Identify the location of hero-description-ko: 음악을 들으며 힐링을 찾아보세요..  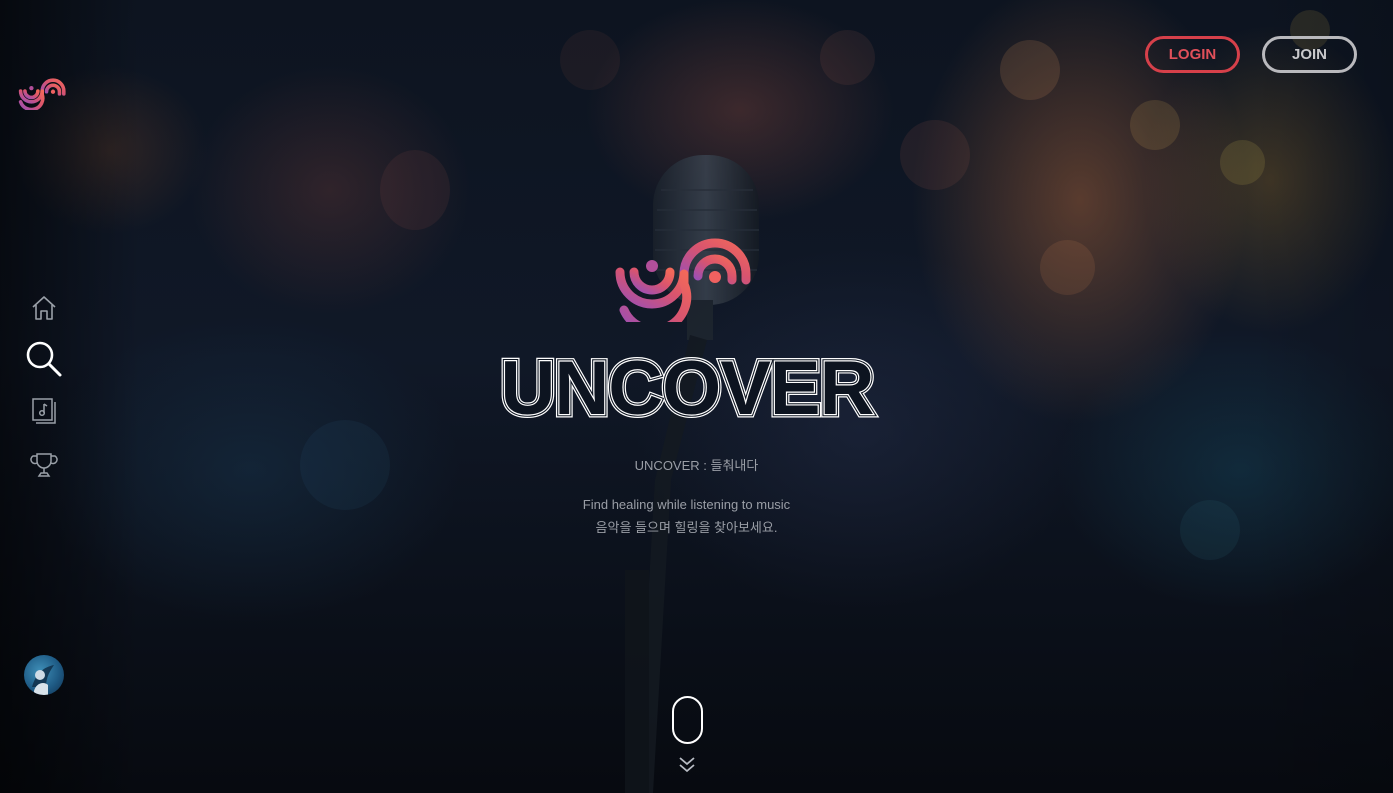
(686, 527).